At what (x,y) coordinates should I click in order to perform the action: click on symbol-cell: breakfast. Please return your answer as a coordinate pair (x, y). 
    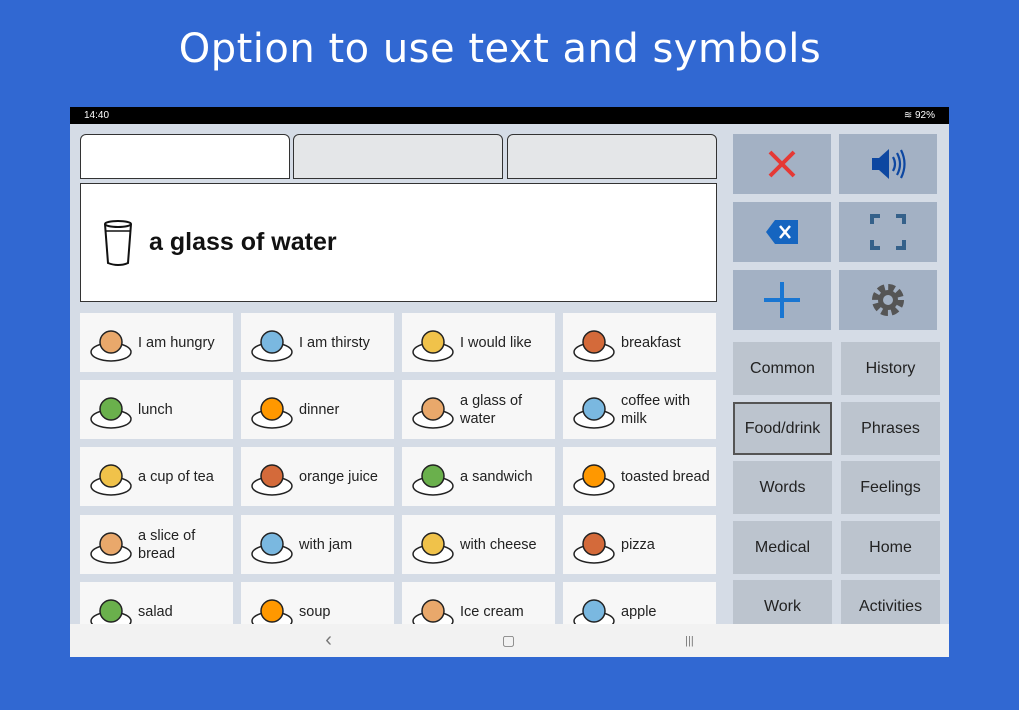
    Looking at the image, I should click on (639, 342).